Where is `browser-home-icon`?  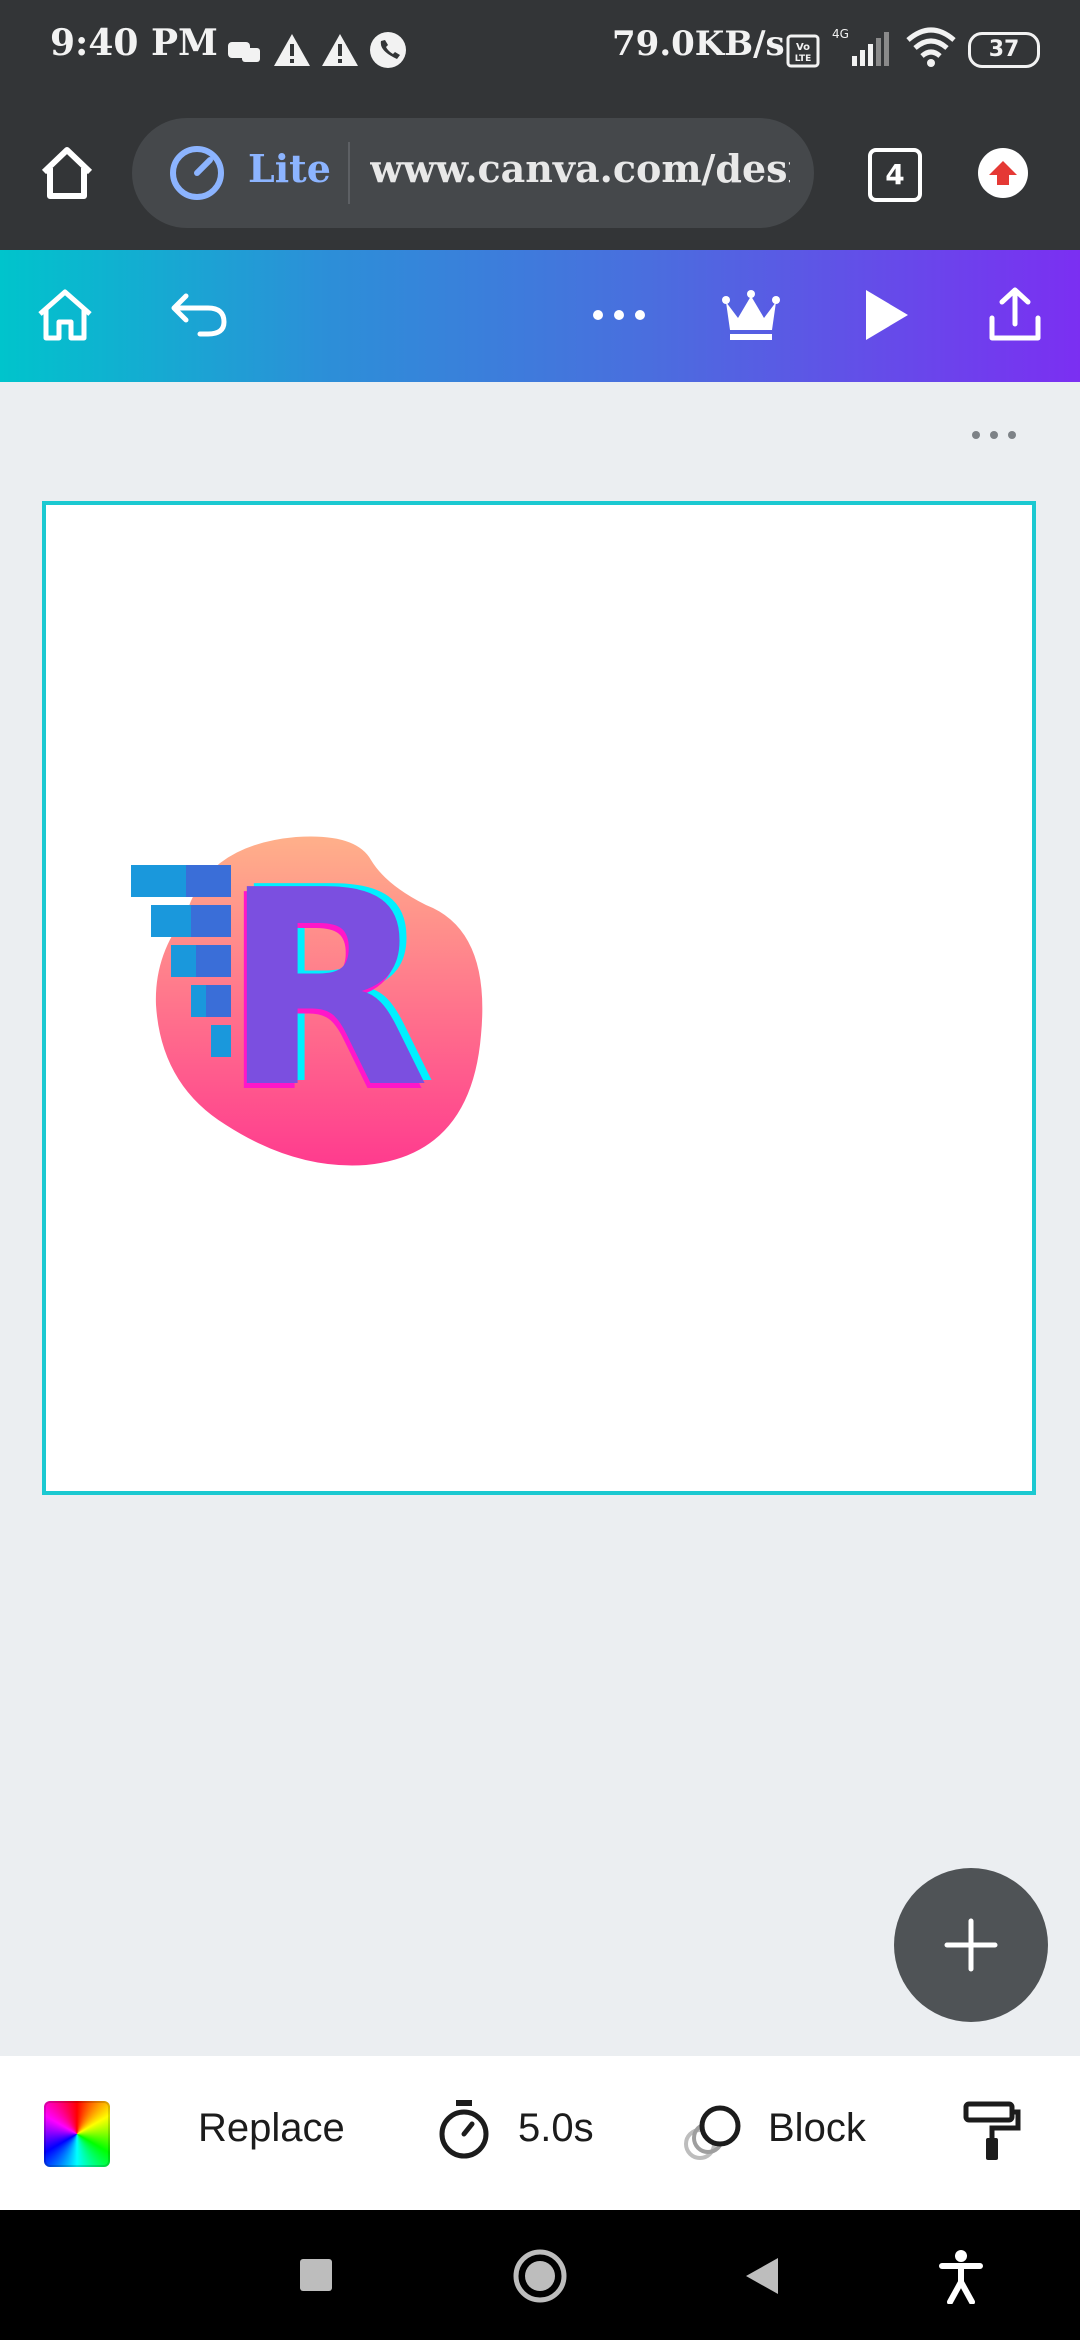 browser-home-icon is located at coordinates (67, 173).